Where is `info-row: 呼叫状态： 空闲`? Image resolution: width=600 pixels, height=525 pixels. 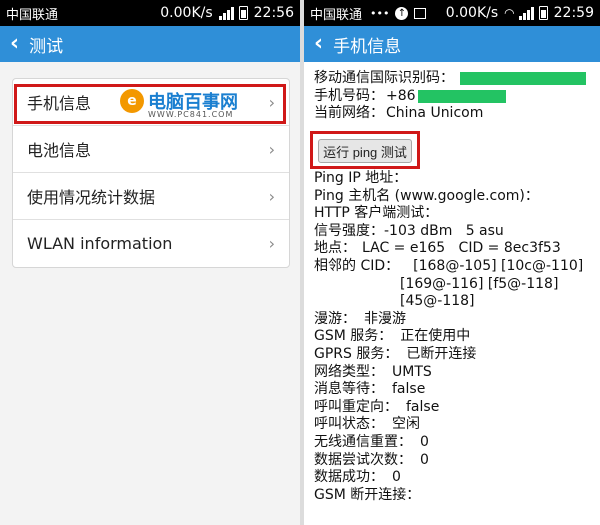 info-row: 呼叫状态： 空闲 is located at coordinates (455, 425).